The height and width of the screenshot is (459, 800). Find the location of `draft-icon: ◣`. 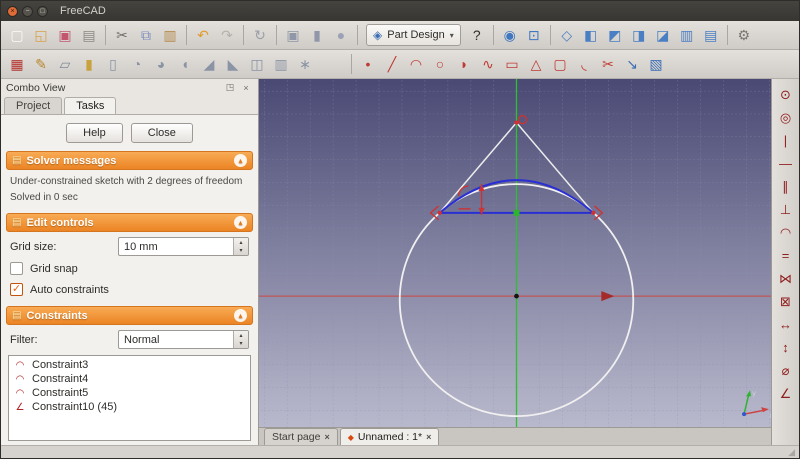

draft-icon: ◣ is located at coordinates (233, 64).